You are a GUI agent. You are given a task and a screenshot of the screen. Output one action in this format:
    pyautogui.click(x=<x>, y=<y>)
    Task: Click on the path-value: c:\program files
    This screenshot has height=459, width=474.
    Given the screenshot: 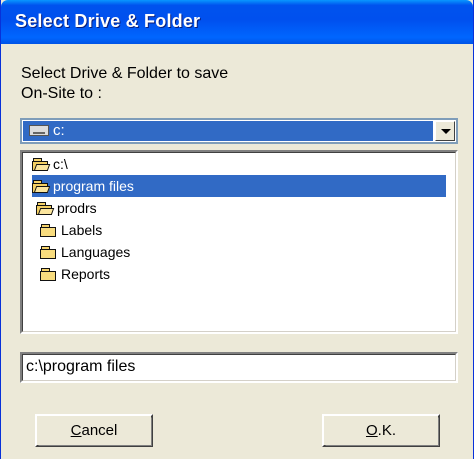 What is the action you would take?
    pyautogui.click(x=81, y=366)
    